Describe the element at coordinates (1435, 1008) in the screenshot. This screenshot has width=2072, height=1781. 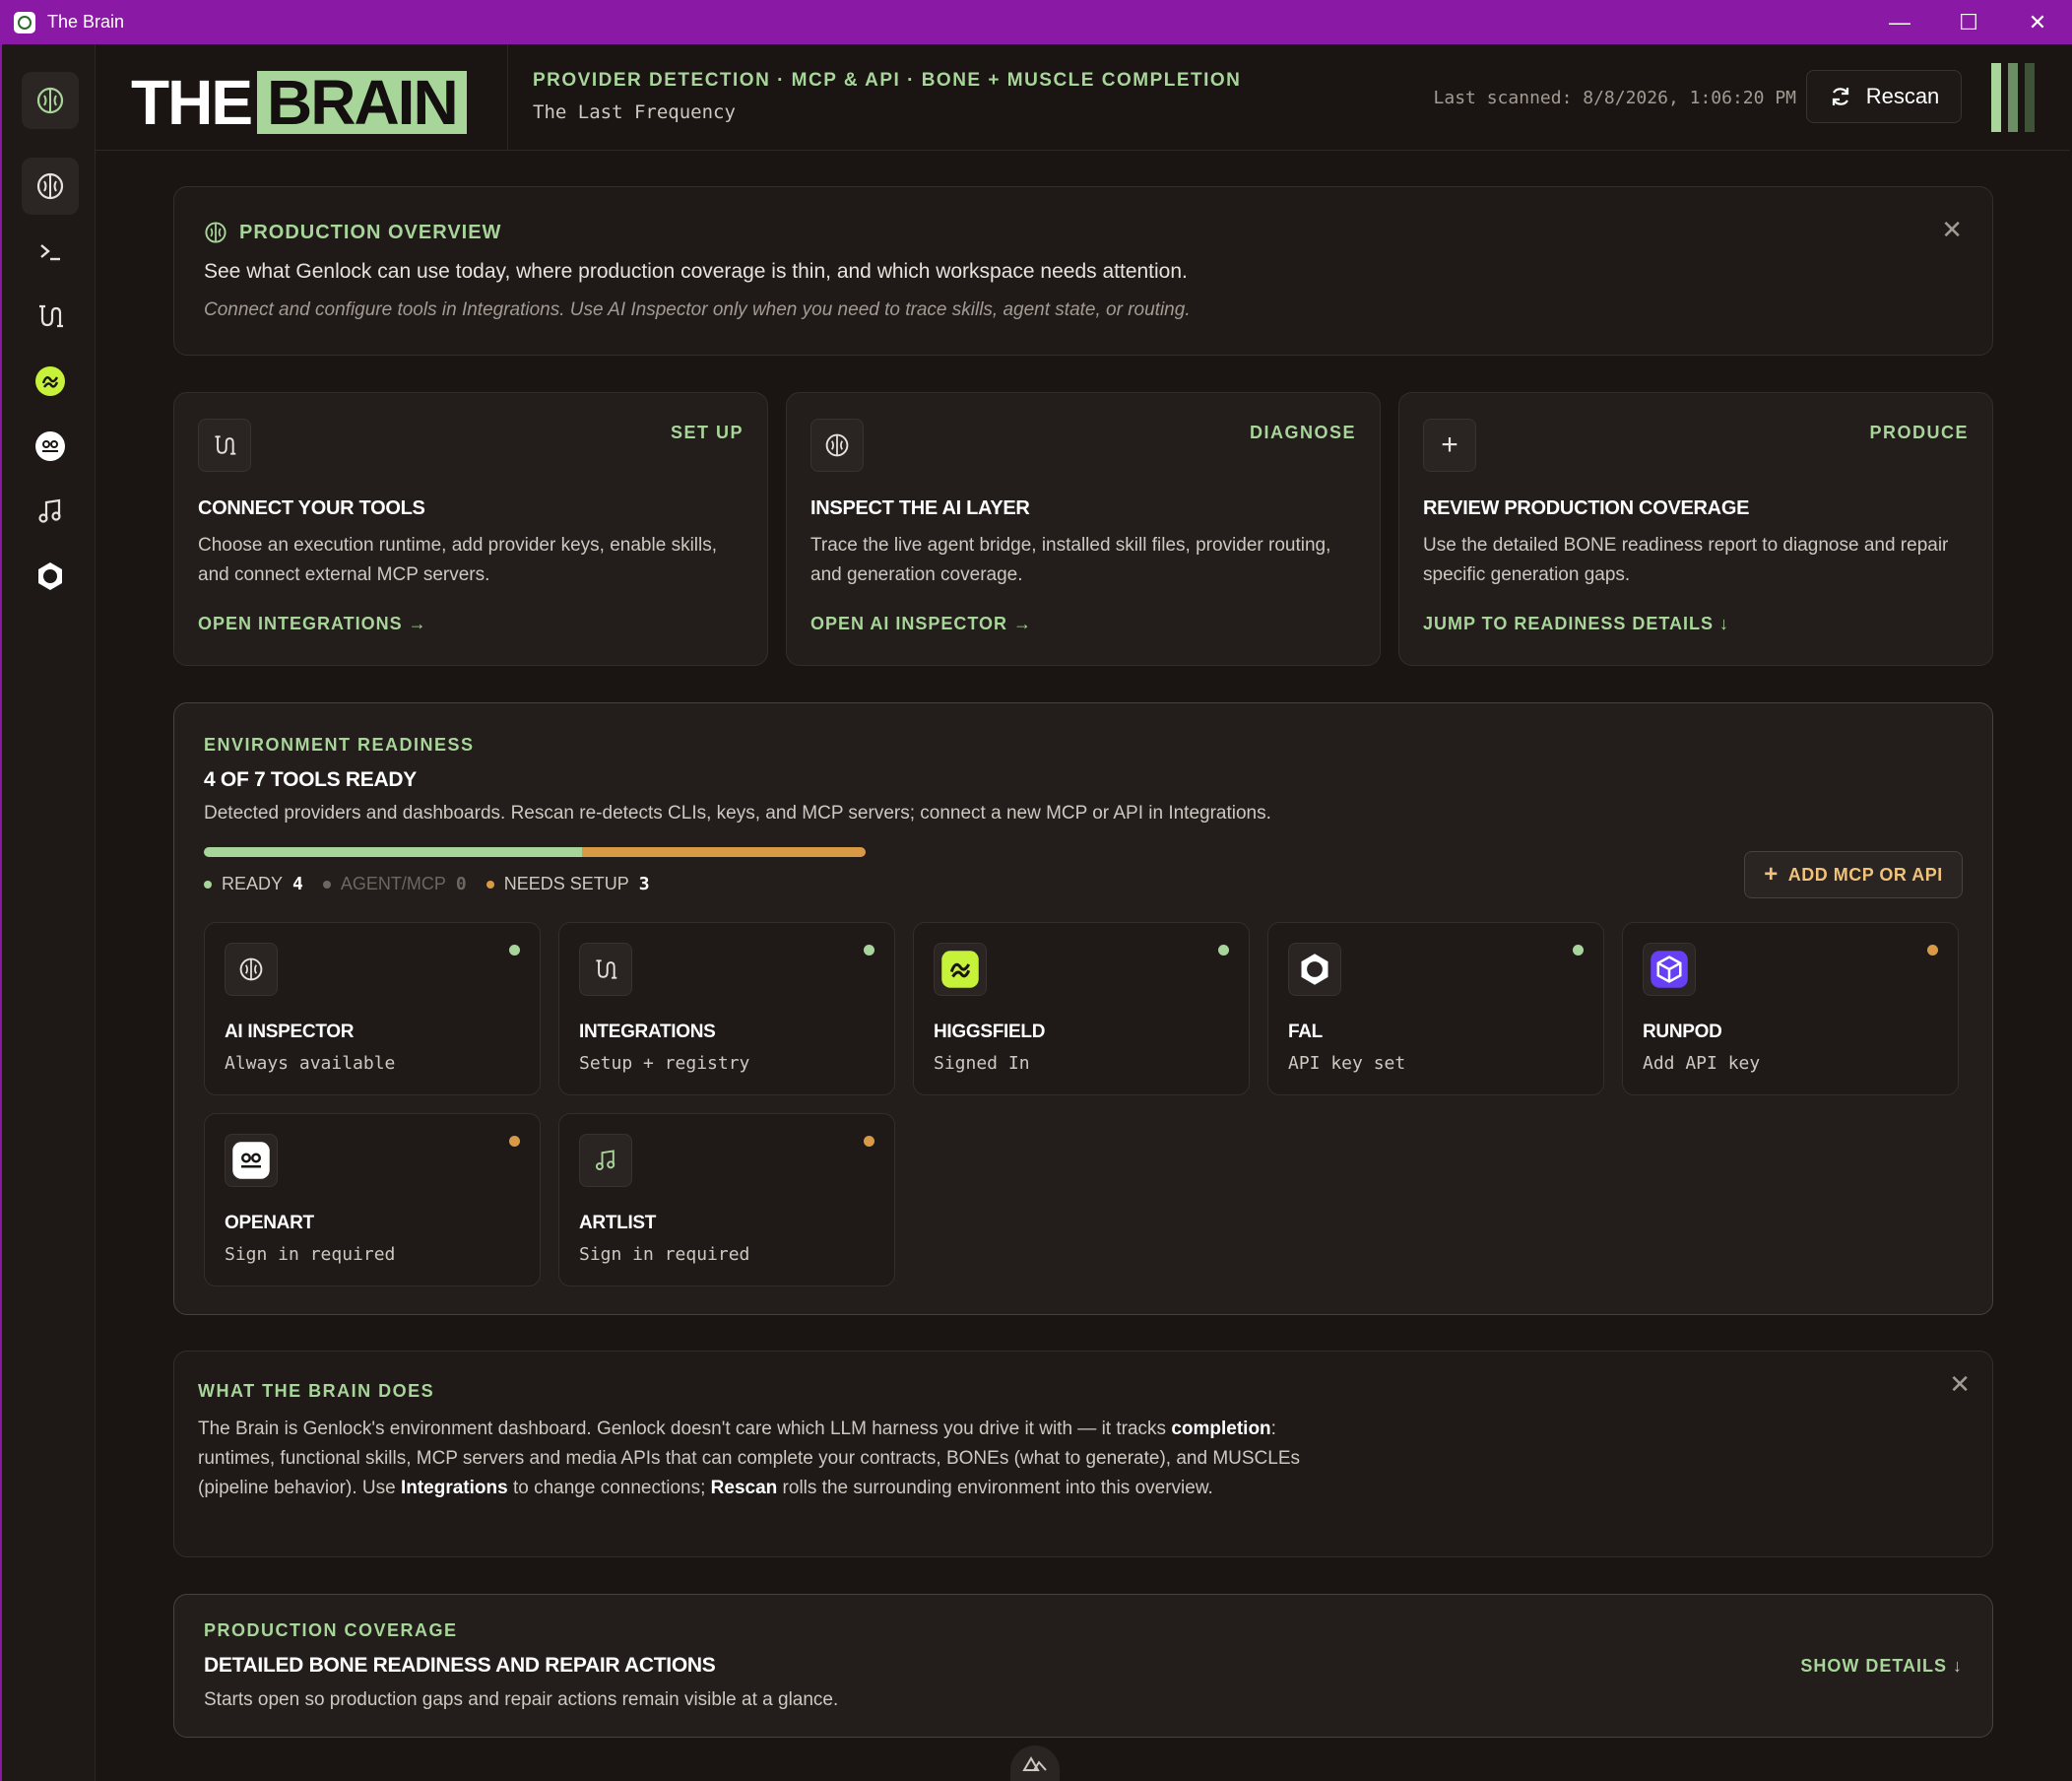
I see `tool-fal: FAL API key set` at that location.